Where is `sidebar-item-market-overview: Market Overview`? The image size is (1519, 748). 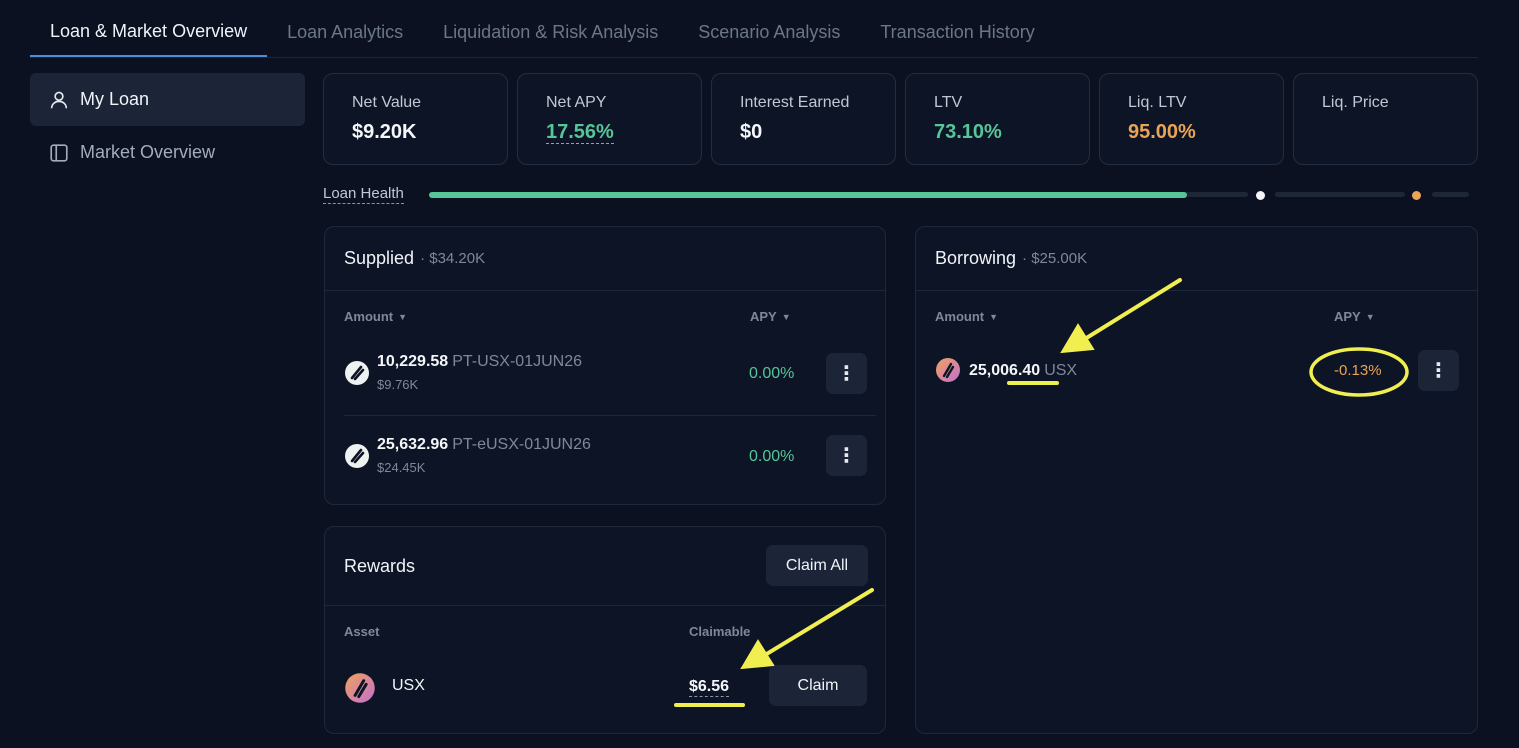
sidebar-item-market-overview: Market Overview is located at coordinates (167, 152).